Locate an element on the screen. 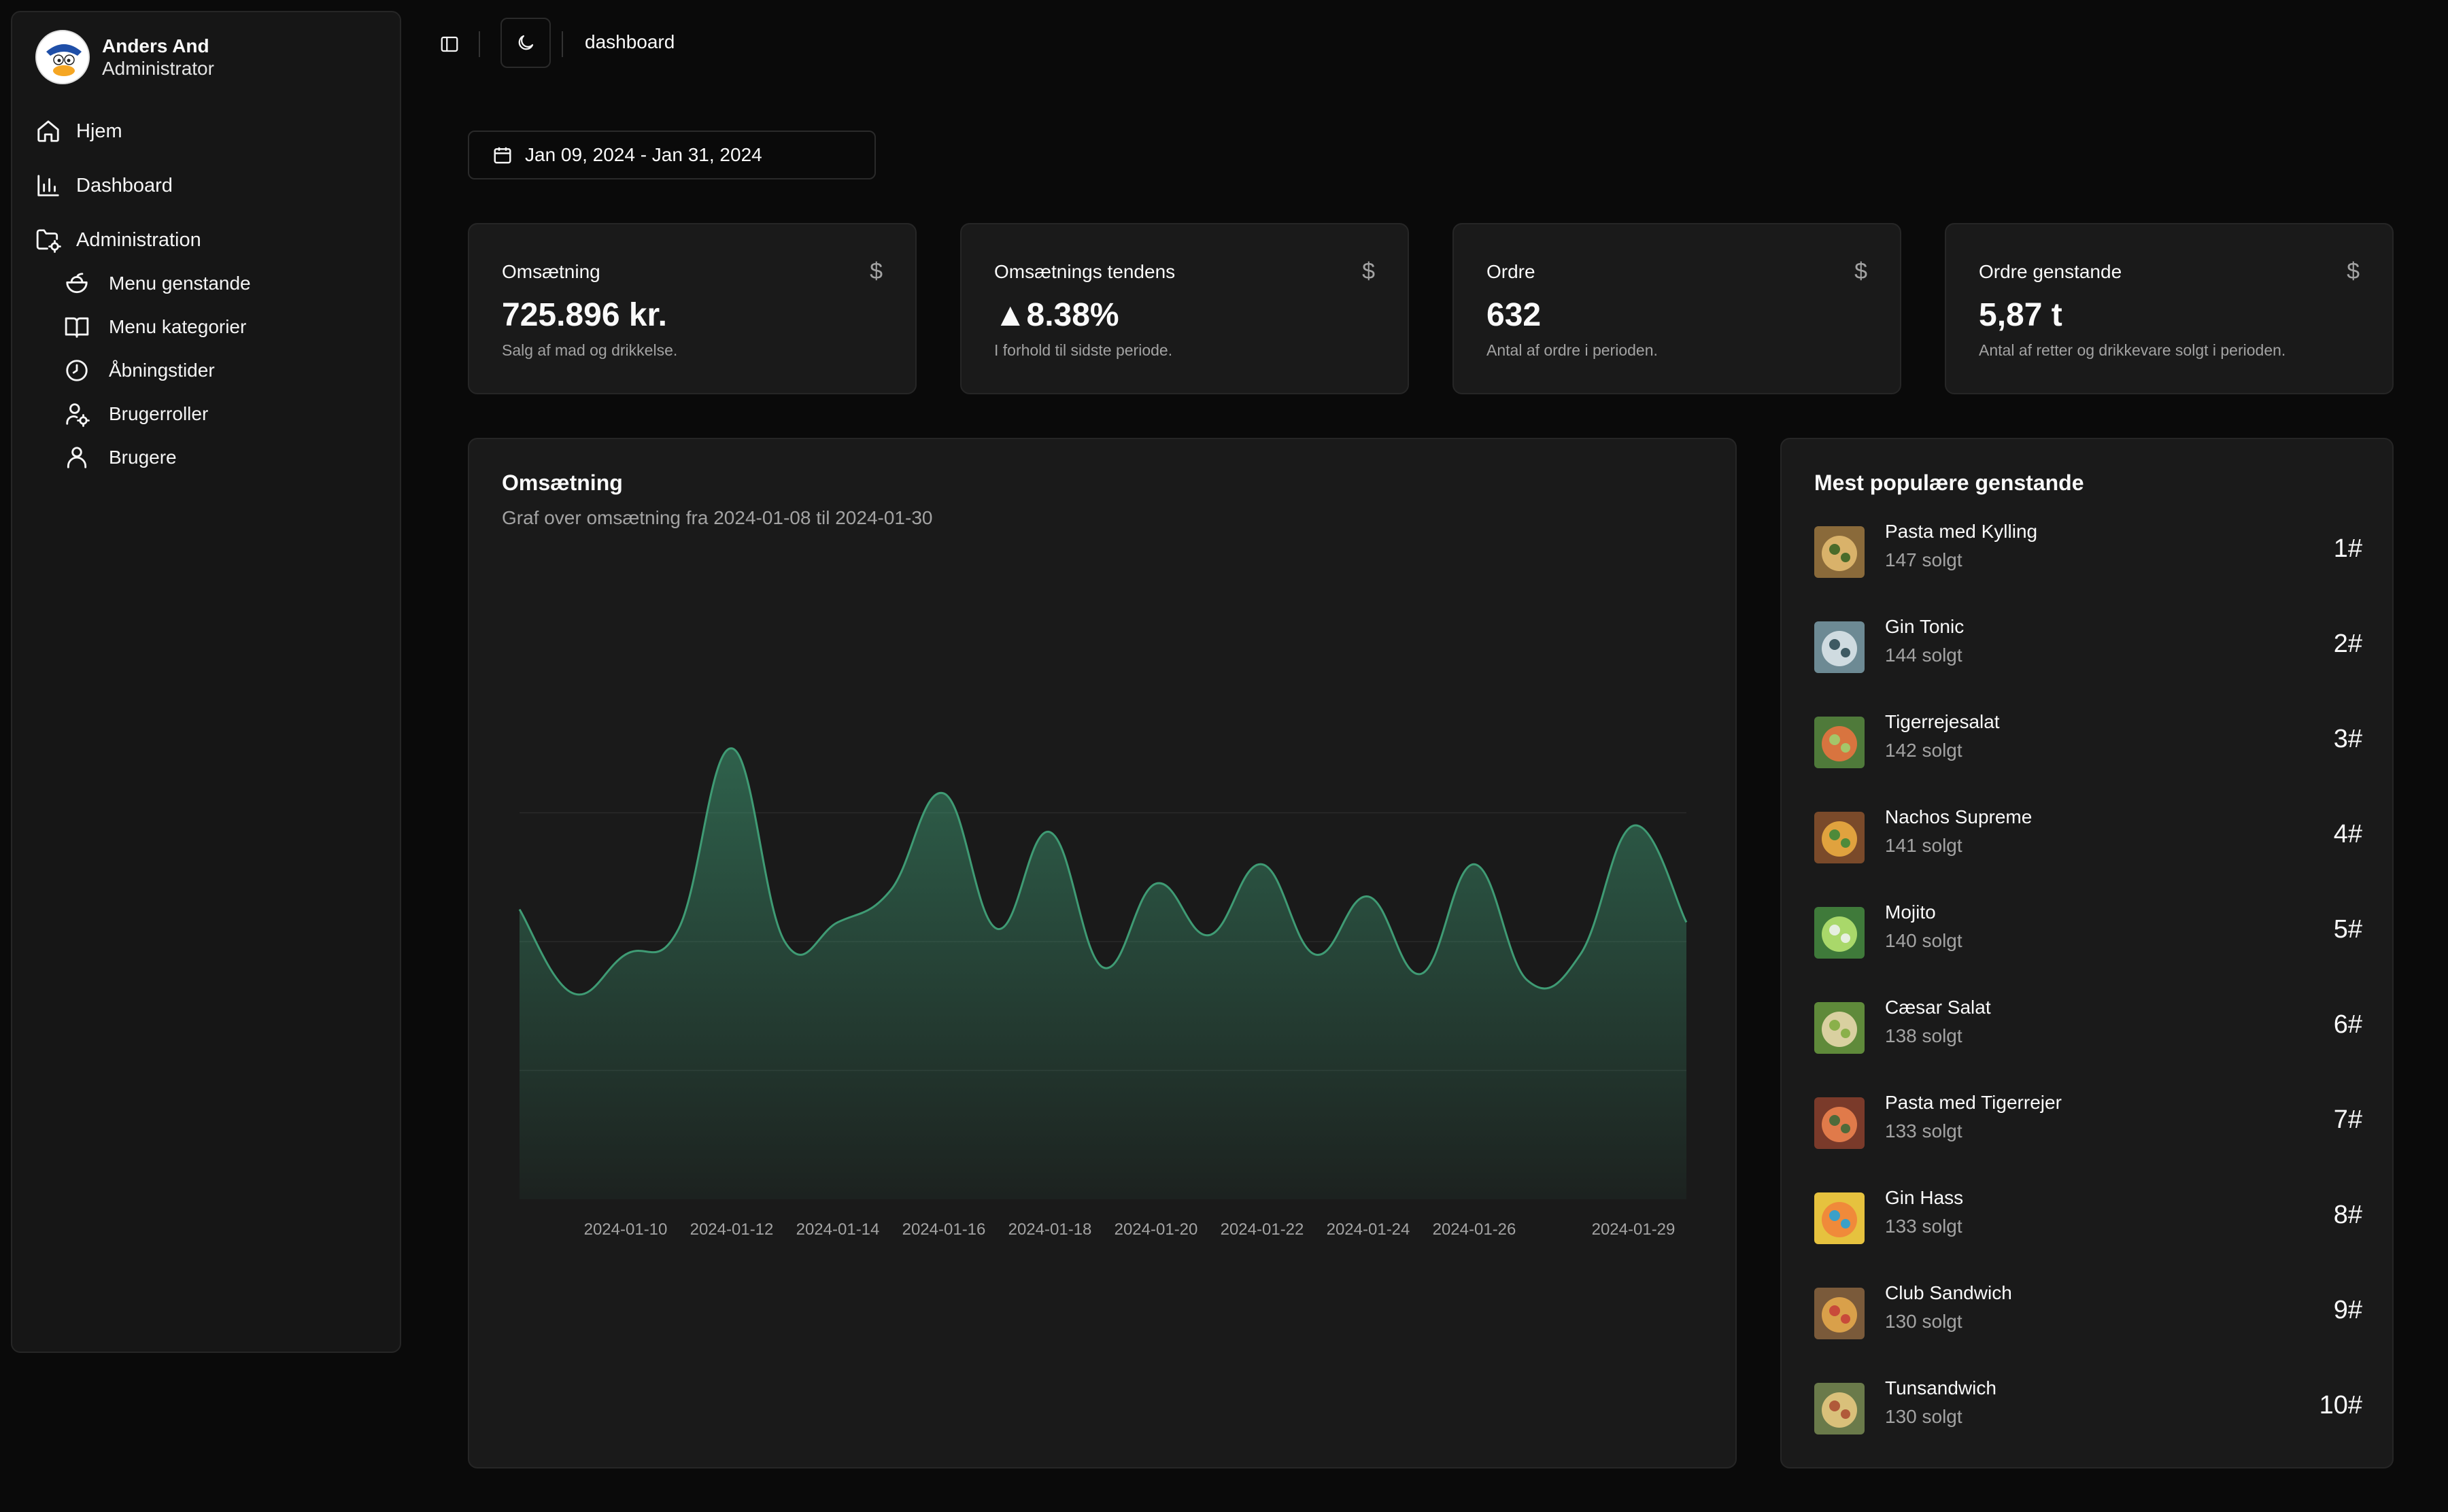 Image resolution: width=2448 pixels, height=1512 pixels. sidebar-item-menu-categories: Menu kategorier is located at coordinates (155, 327).